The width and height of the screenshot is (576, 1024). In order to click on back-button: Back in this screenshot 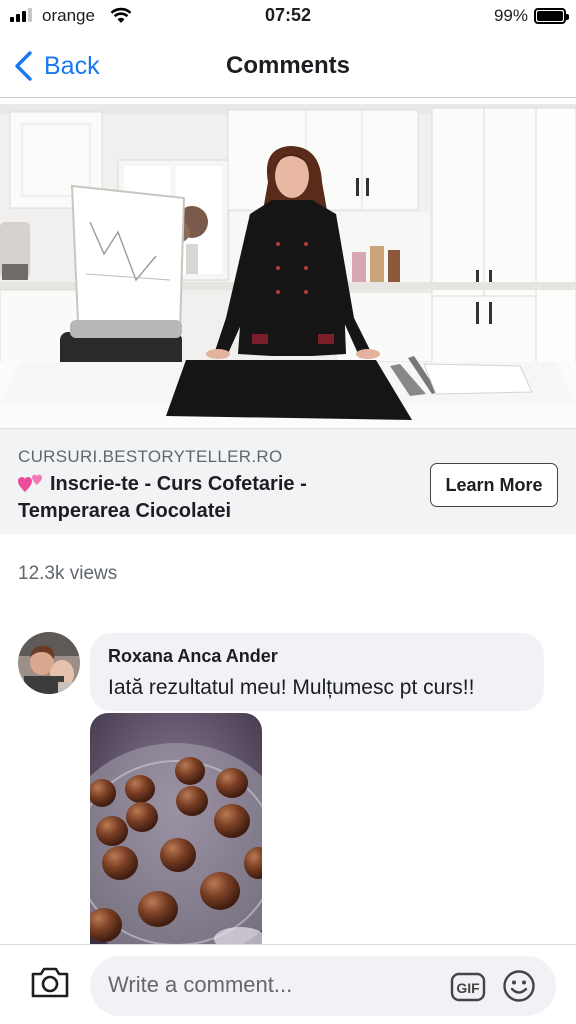, I will do `click(56, 66)`.